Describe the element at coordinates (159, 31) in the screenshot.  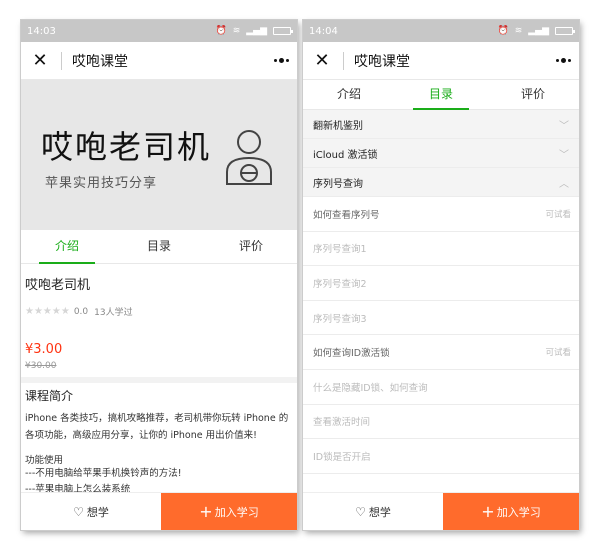
I see `status-bar: 14:03 ⏰ ≋ ▂▄▆` at that location.